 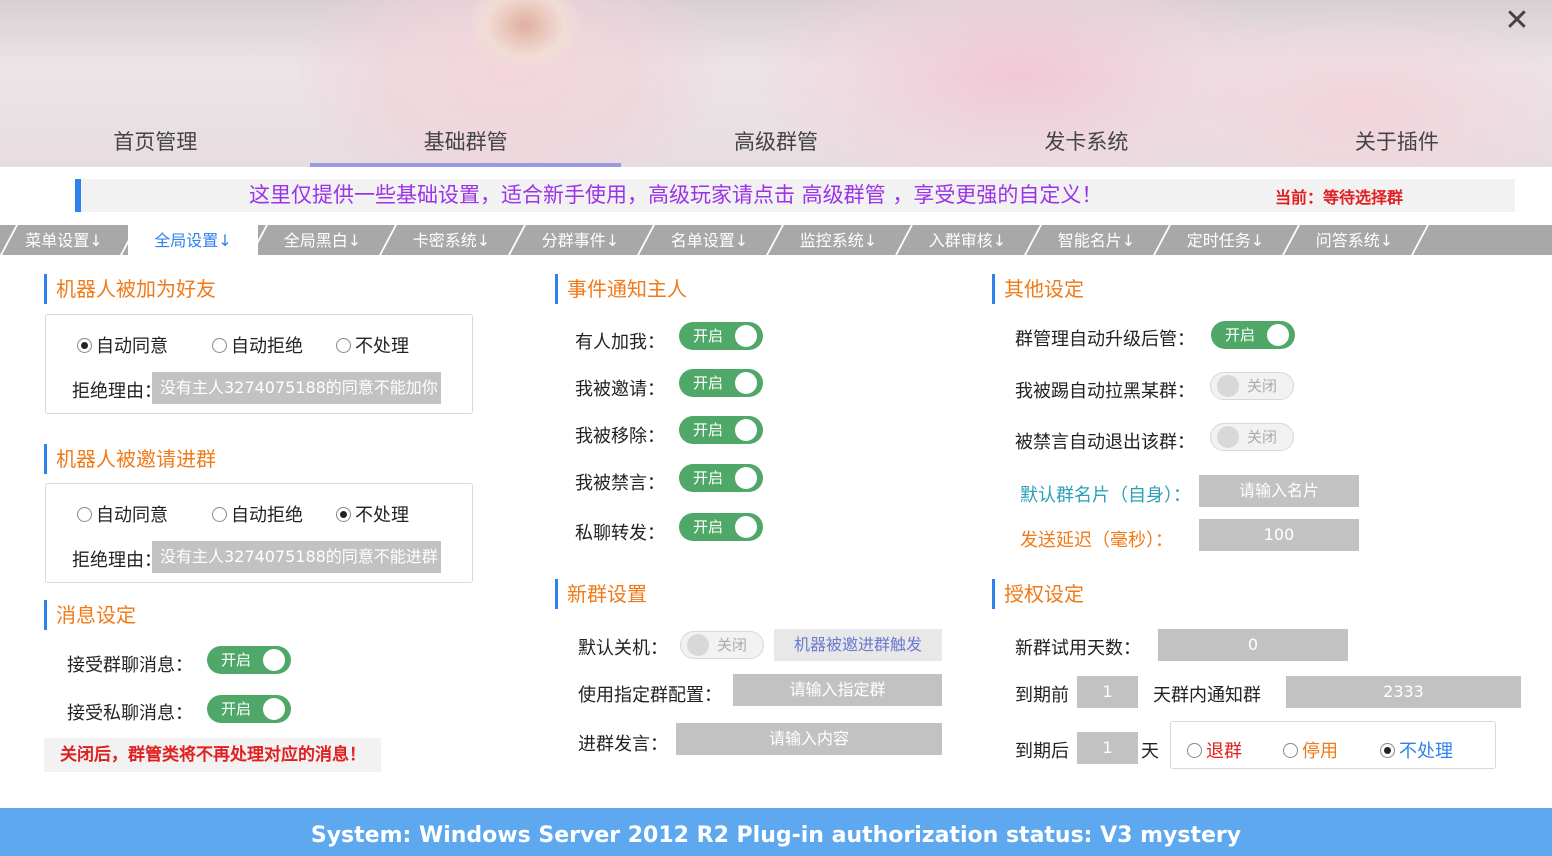 What do you see at coordinates (1214, 750) in the screenshot?
I see `expire-radio-leave: 退群` at bounding box center [1214, 750].